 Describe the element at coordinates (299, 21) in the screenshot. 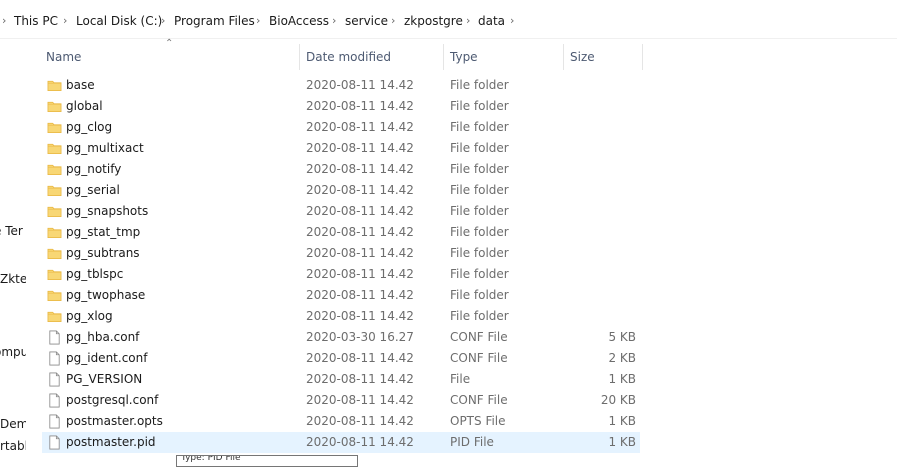

I see `breadcrumb-bioaccess: BioAccess` at that location.